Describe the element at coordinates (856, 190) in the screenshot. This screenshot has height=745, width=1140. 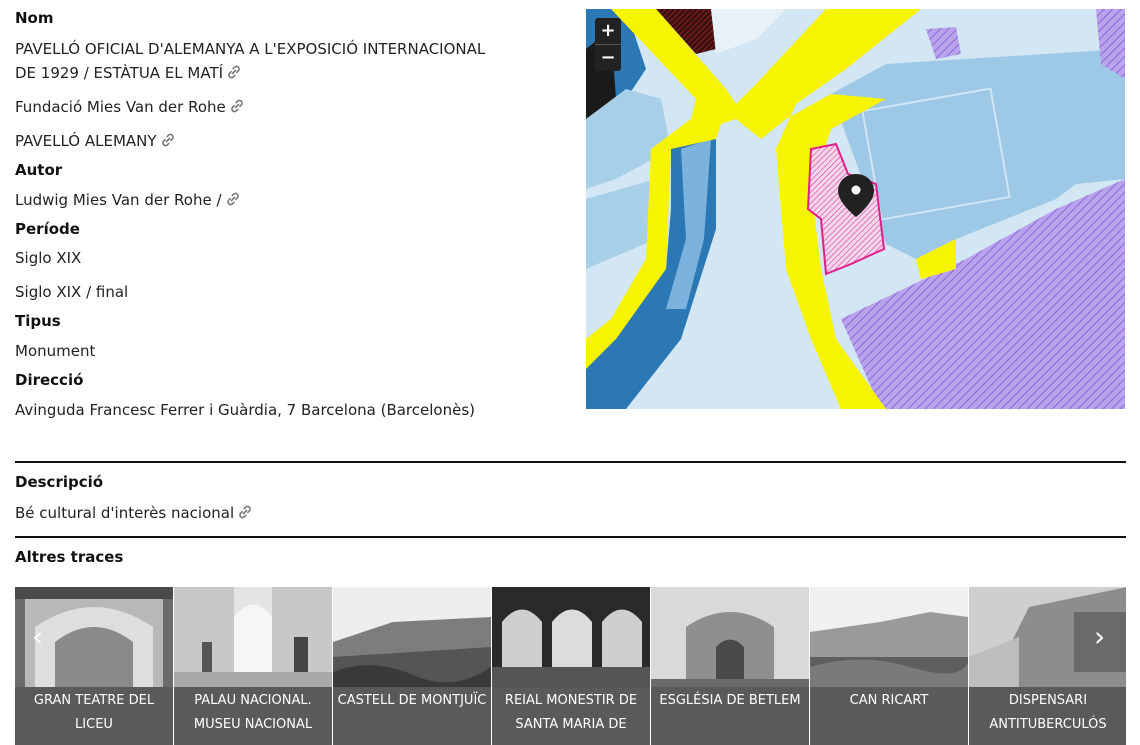
I see `location-pin-dot` at that location.